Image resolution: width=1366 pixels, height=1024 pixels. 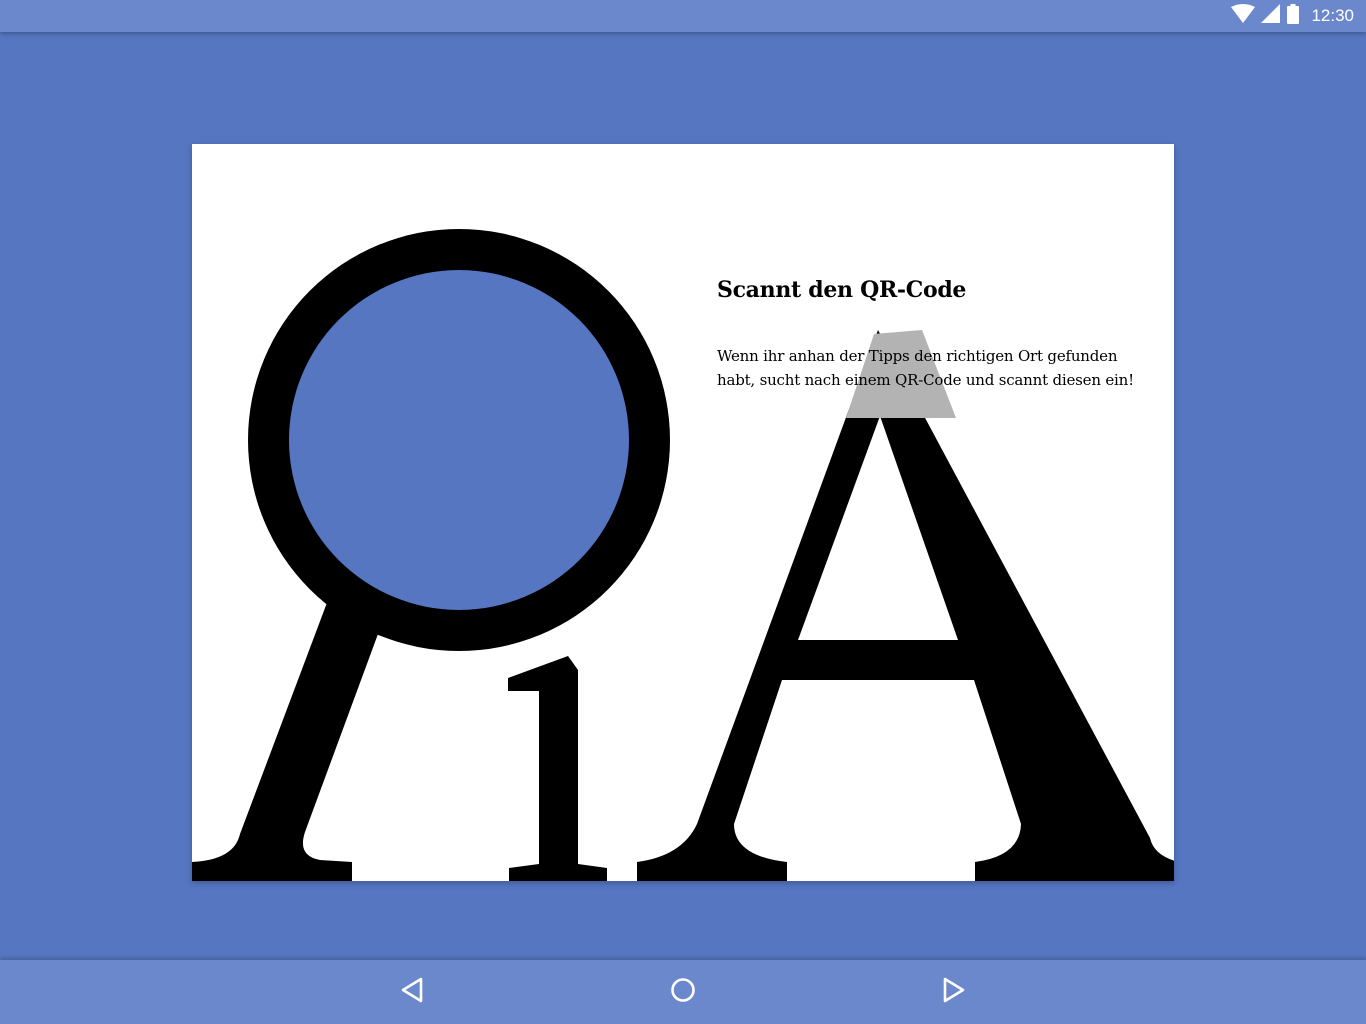 I want to click on back-icon, so click(x=412, y=992).